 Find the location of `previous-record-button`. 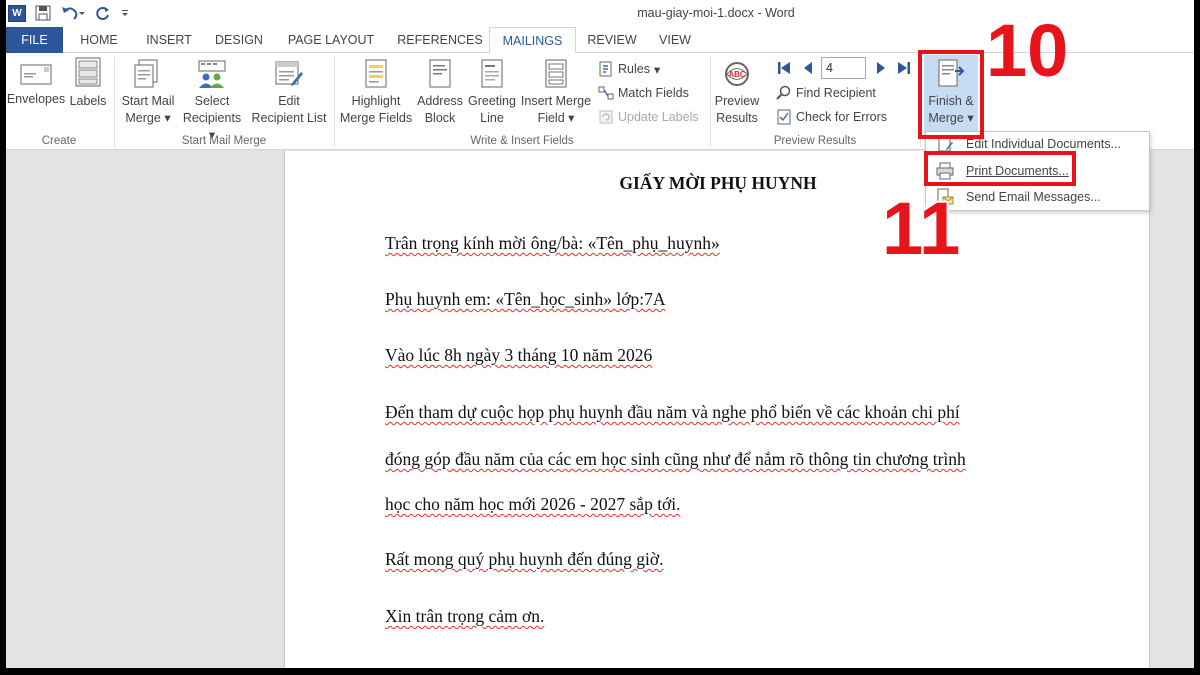

previous-record-button is located at coordinates (808, 68).